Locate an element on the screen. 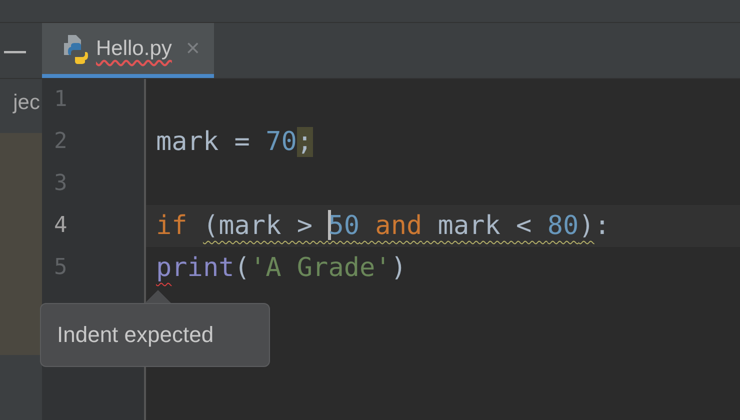  python-file-icon is located at coordinates (75, 49).